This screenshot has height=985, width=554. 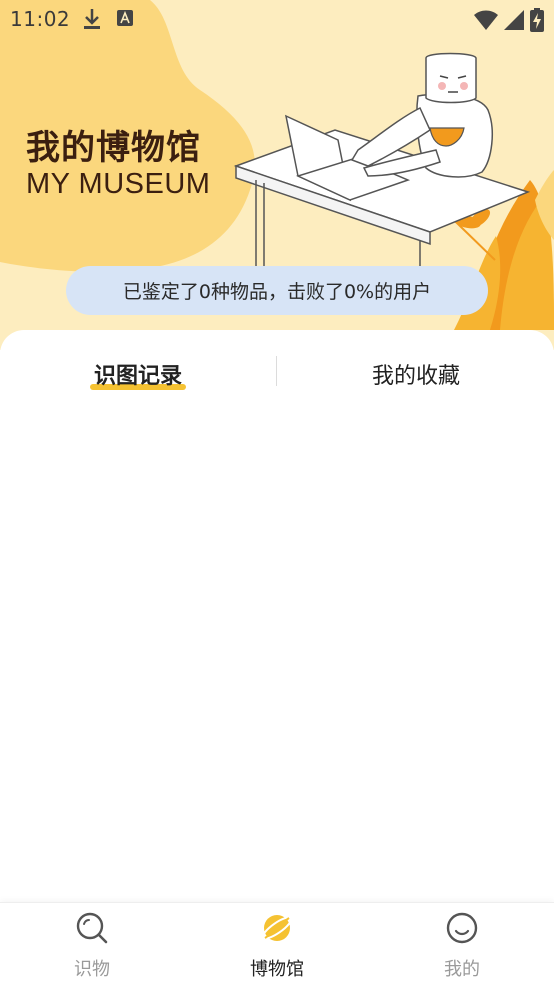 I want to click on nav-item-museum: 博物馆, so click(x=277, y=946).